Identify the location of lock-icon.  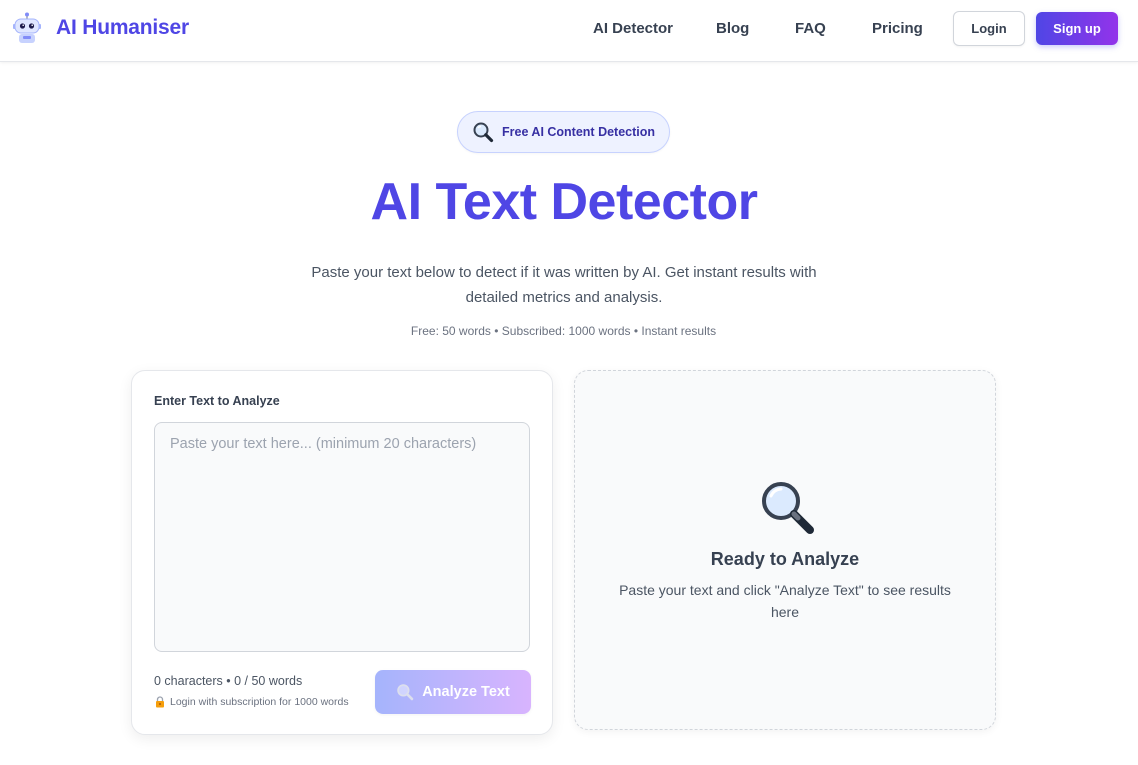
(160, 702).